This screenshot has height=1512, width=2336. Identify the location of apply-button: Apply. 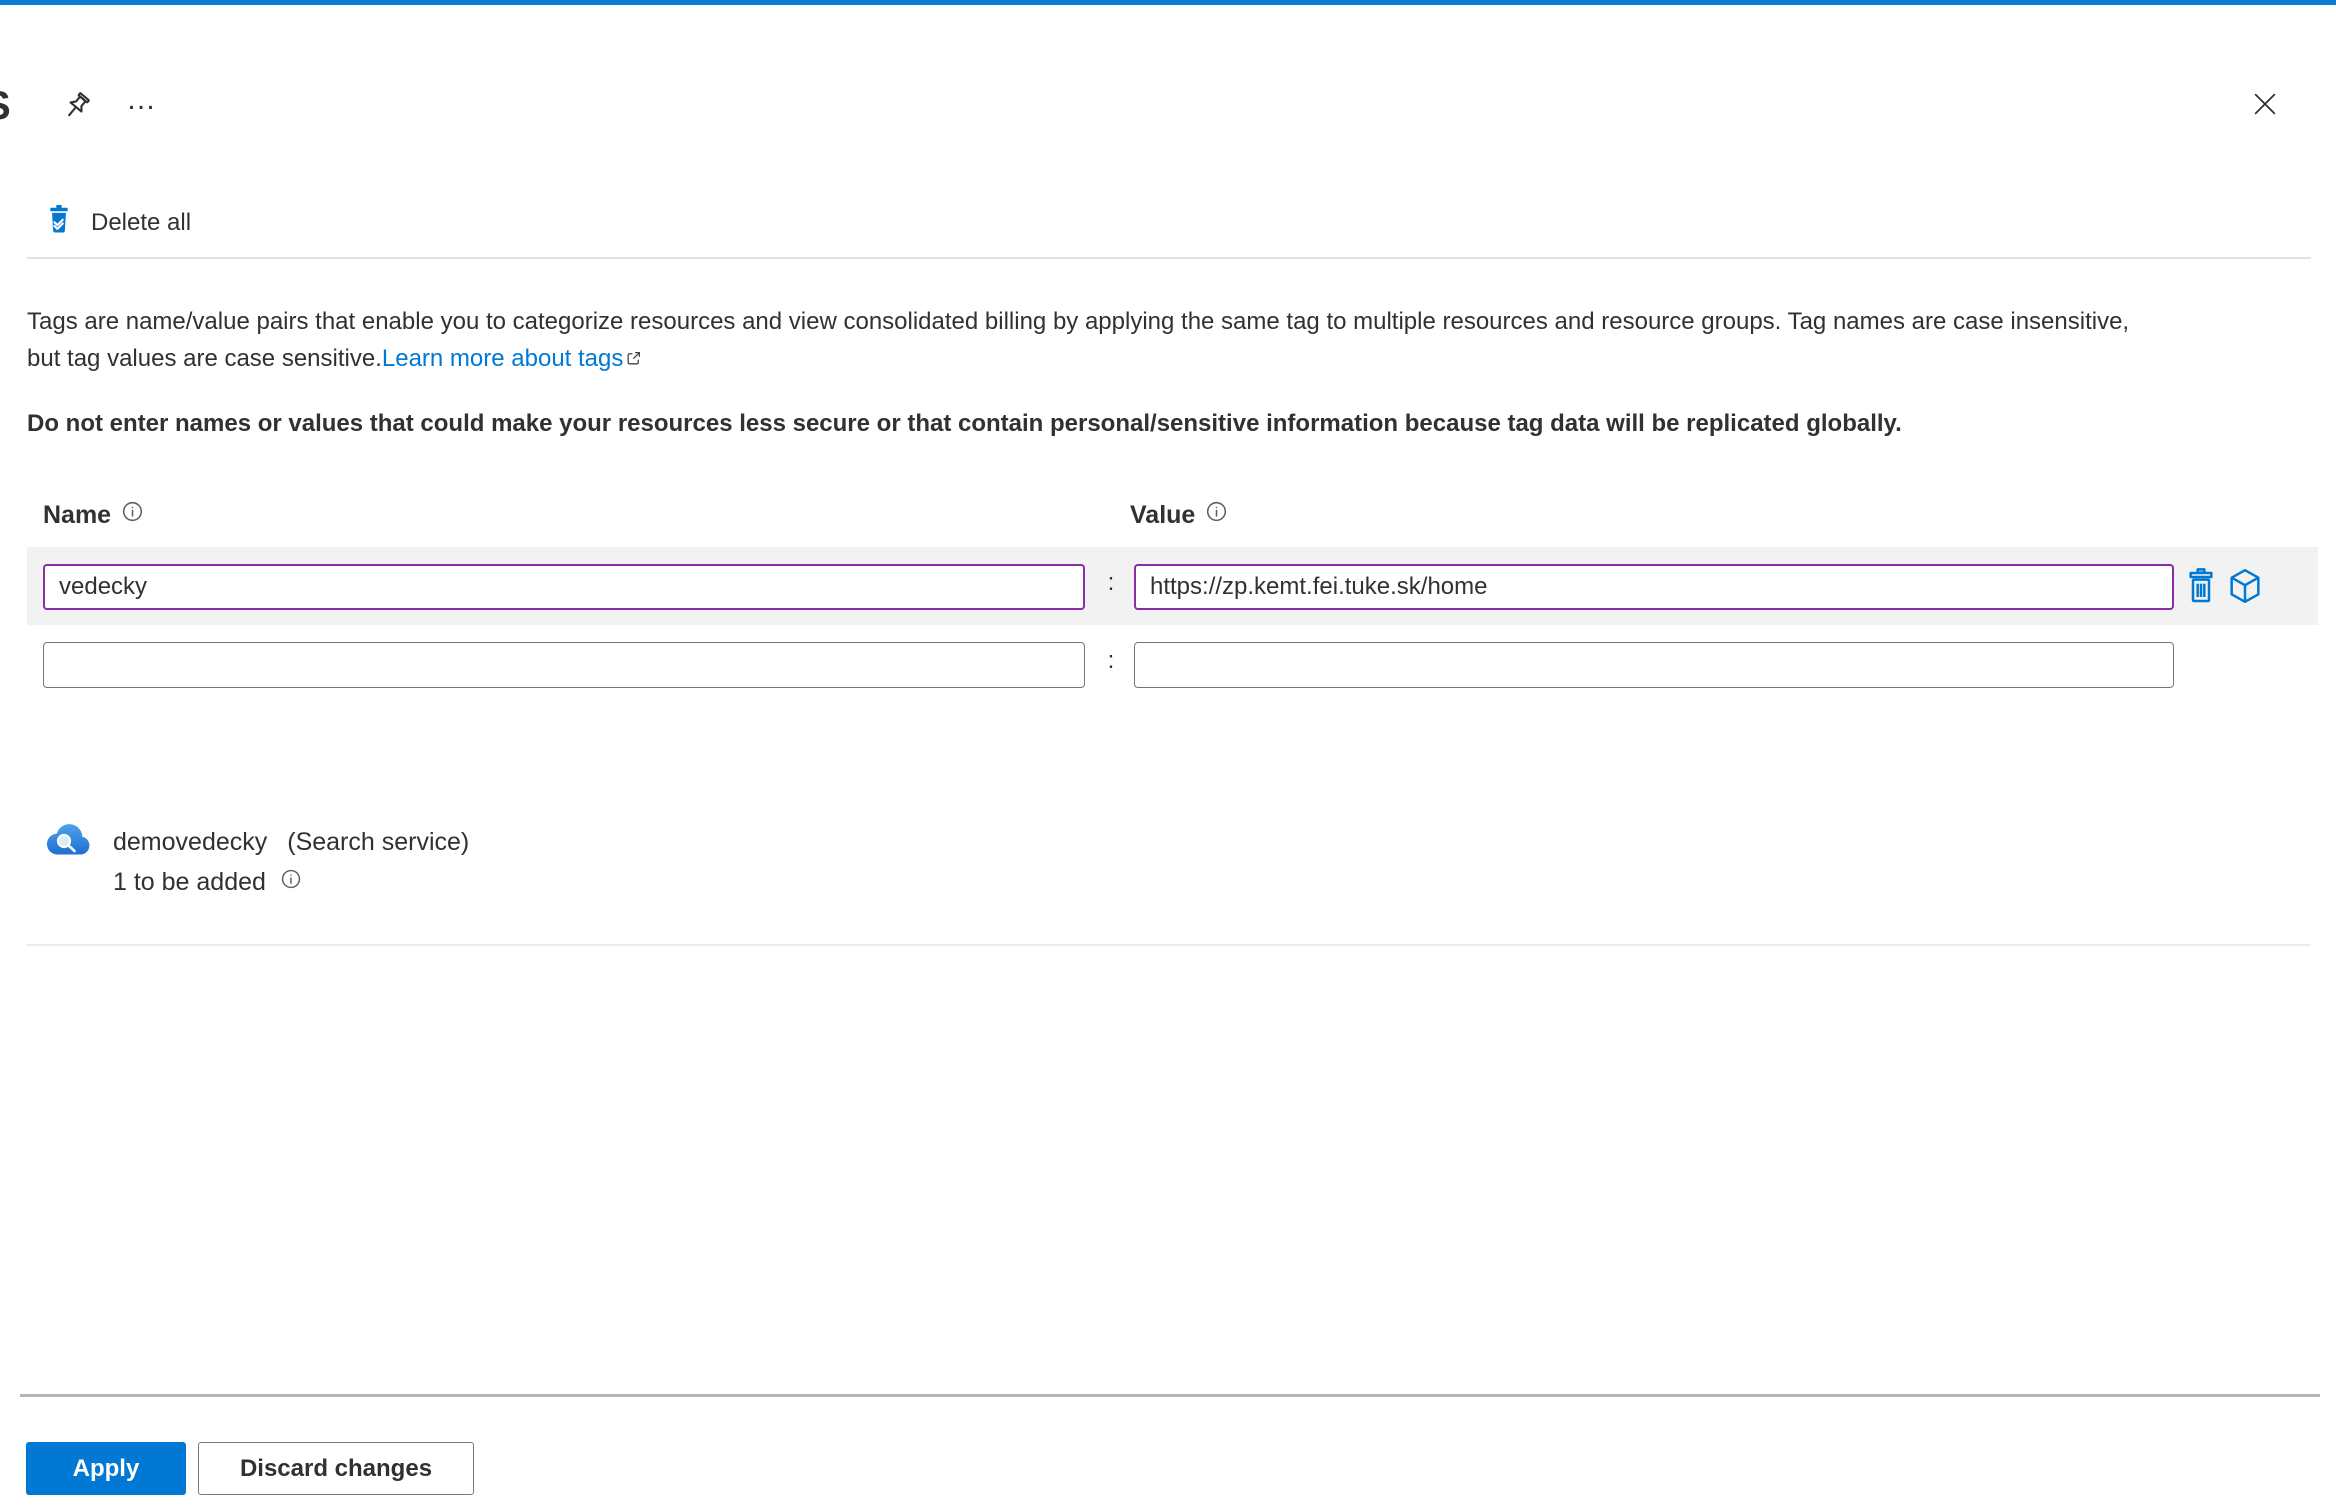
(106, 1468).